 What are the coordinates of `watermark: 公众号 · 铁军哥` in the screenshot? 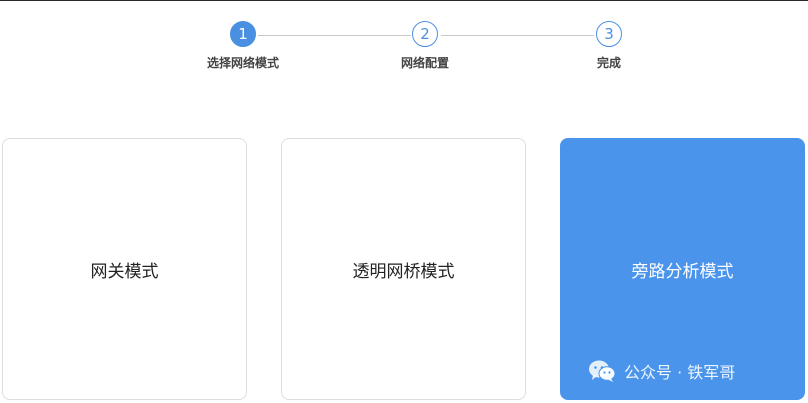 It's located at (661, 371).